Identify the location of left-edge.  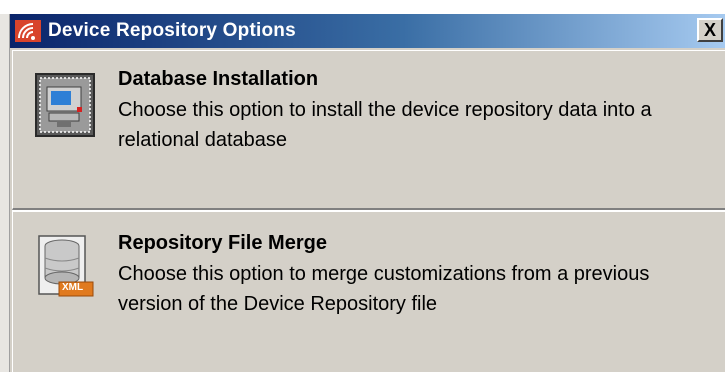
(5, 193).